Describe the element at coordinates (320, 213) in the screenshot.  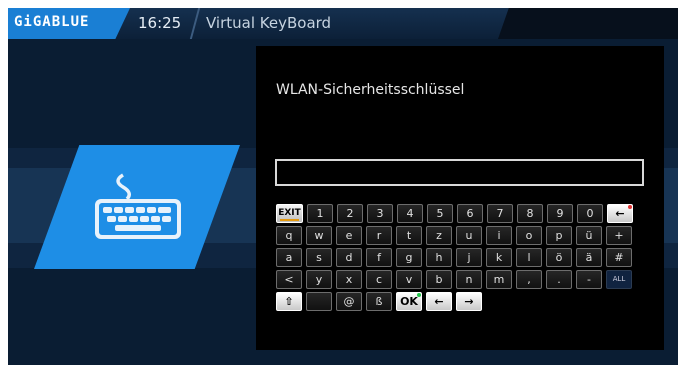
I see `key-1: 1` at that location.